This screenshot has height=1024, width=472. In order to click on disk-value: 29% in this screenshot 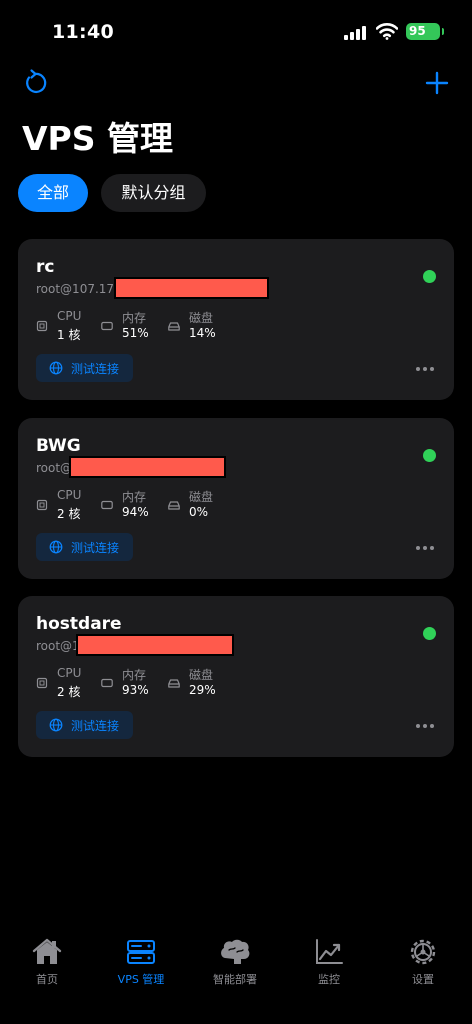, I will do `click(202, 690)`.